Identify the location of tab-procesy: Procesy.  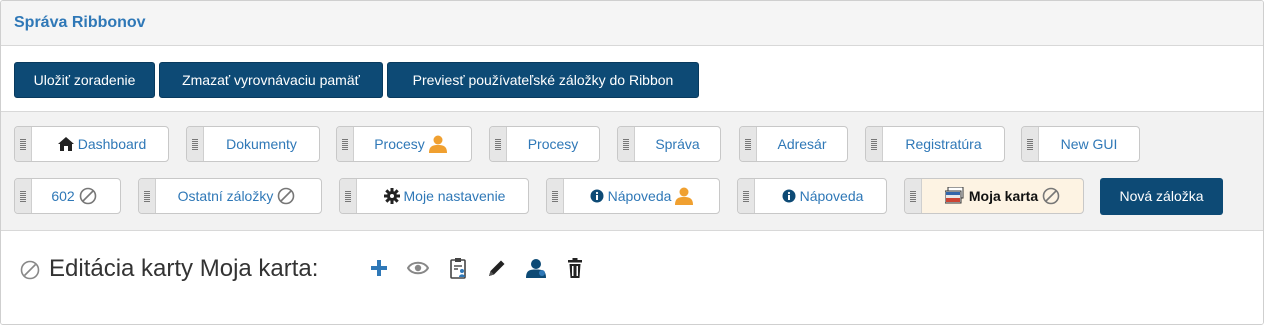
(544, 144).